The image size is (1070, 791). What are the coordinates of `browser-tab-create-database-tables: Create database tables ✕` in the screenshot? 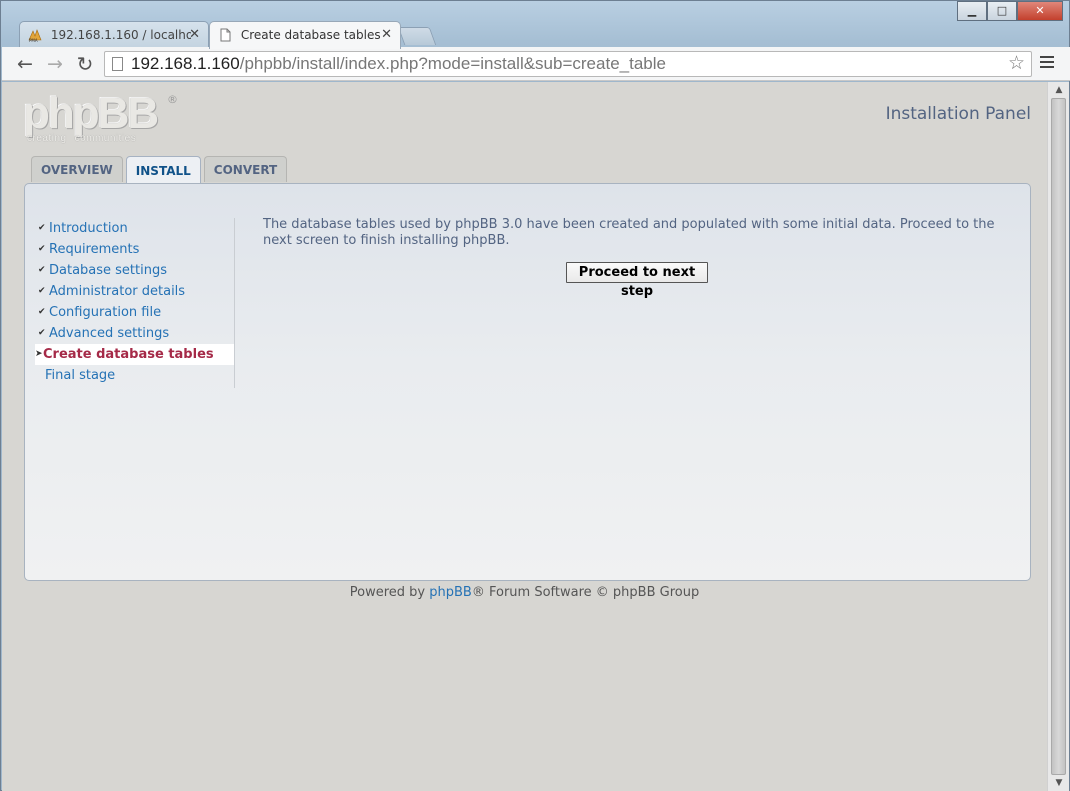 It's located at (305, 35).